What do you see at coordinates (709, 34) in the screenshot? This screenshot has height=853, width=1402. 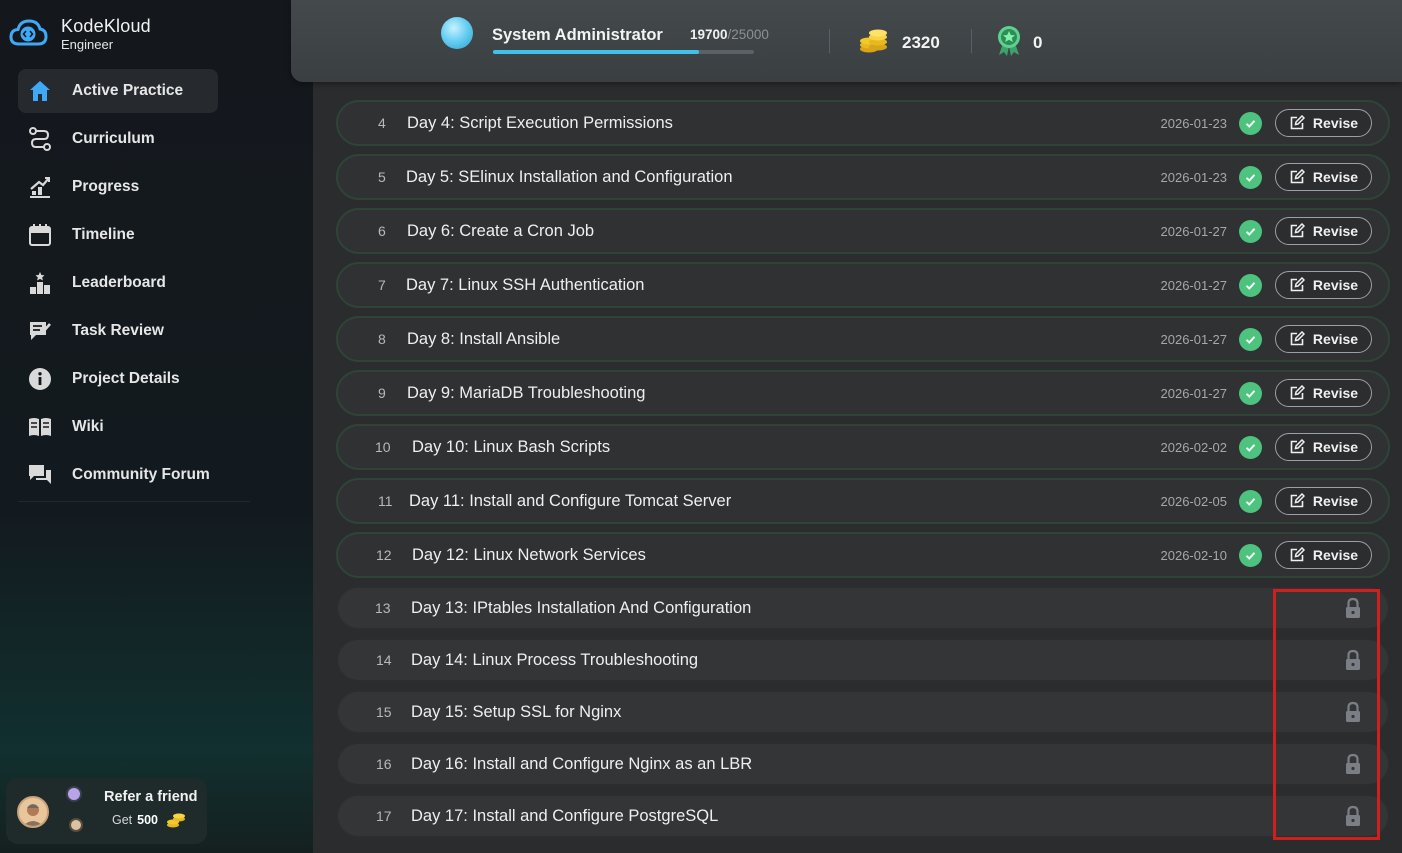 I see `xp-current: 19700` at bounding box center [709, 34].